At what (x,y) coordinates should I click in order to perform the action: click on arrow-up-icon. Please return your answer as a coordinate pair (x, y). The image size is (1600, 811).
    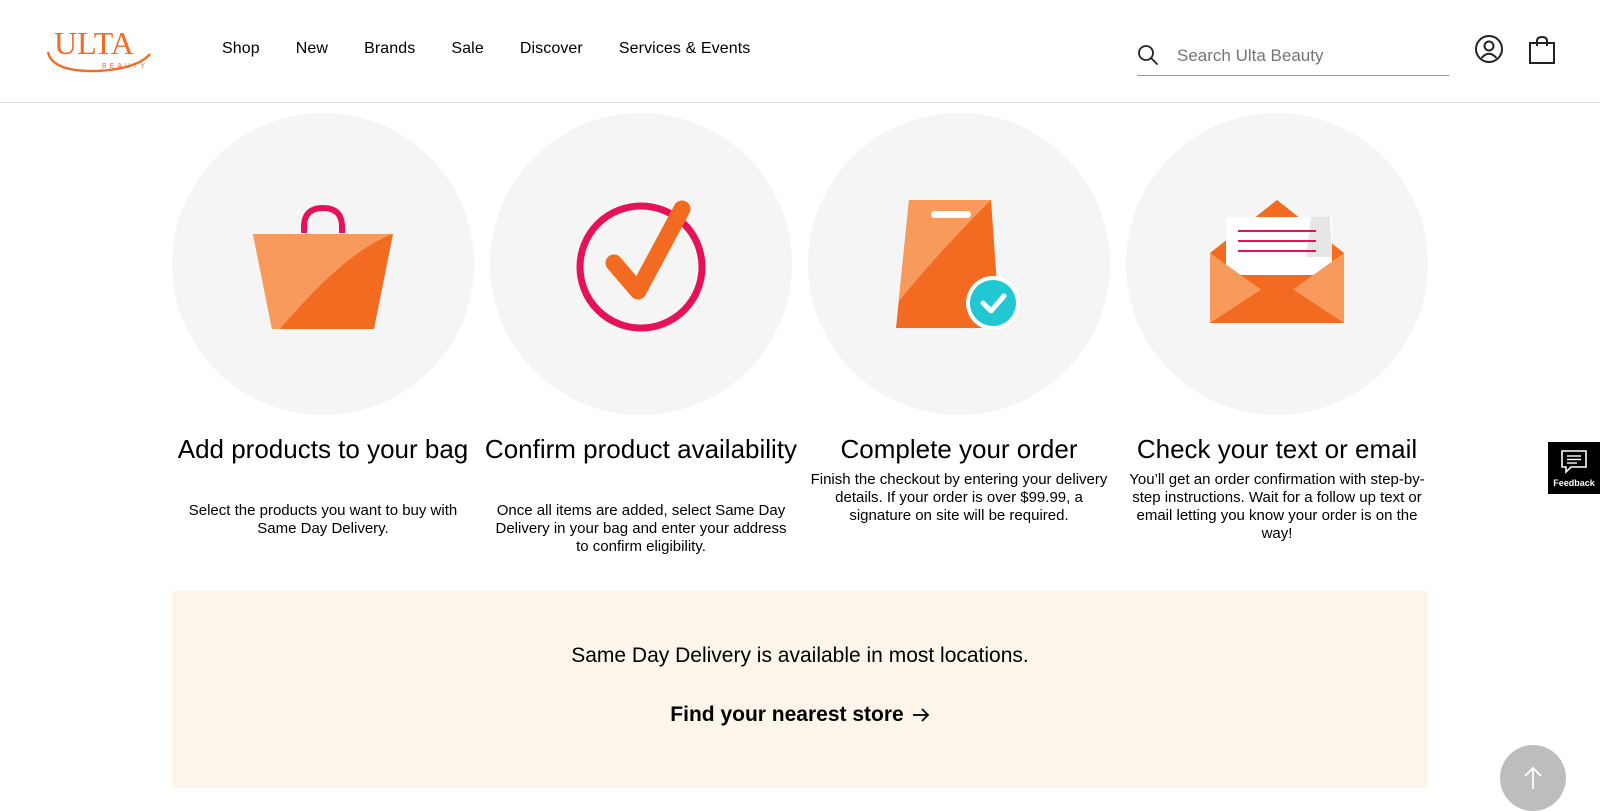
    Looking at the image, I should click on (1533, 777).